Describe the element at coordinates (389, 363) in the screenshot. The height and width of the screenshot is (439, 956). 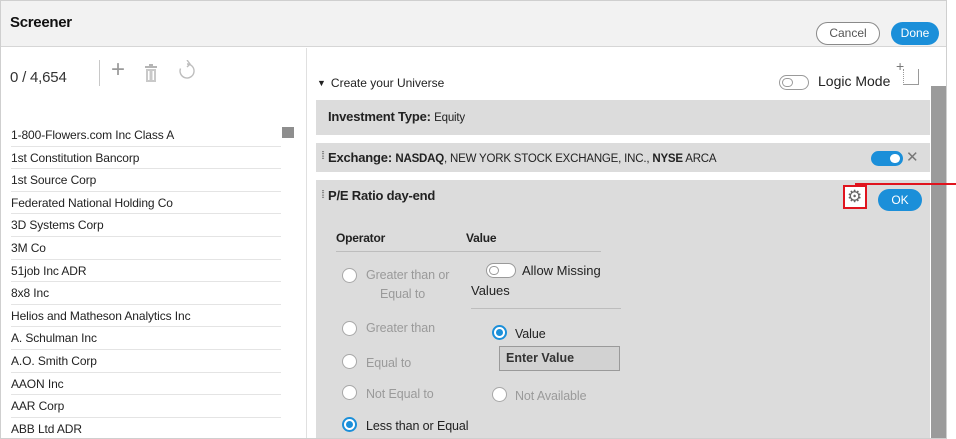
I see `operator-label-eq: Equal to` at that location.